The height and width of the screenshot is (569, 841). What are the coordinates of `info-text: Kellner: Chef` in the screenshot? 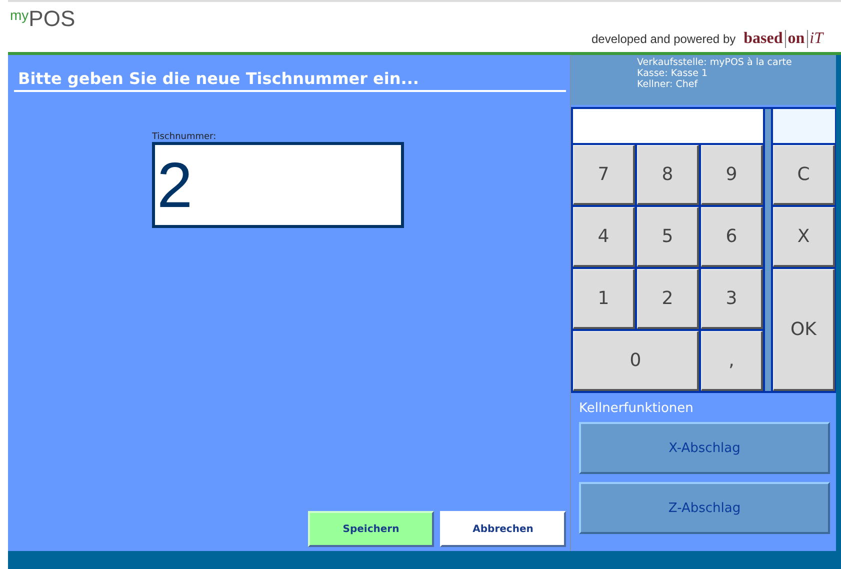 It's located at (668, 84).